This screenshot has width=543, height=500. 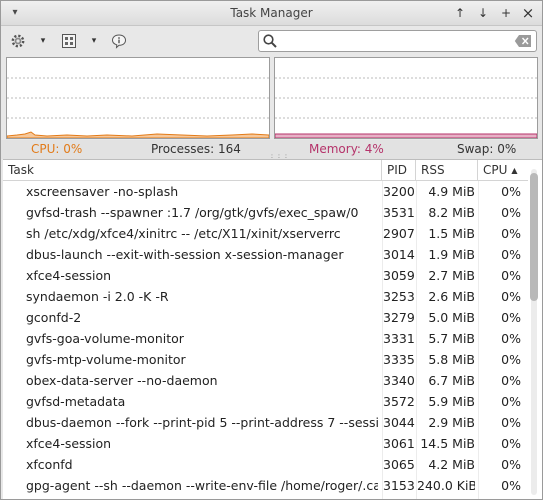 I want to click on pid-cell: 3331, so click(x=399, y=338).